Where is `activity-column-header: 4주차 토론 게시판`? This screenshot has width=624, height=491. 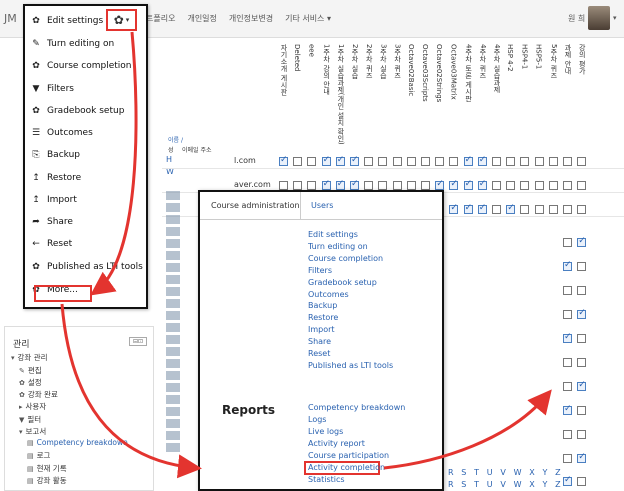 activity-column-header: 4주차 토론 게시판 is located at coordinates (469, 89).